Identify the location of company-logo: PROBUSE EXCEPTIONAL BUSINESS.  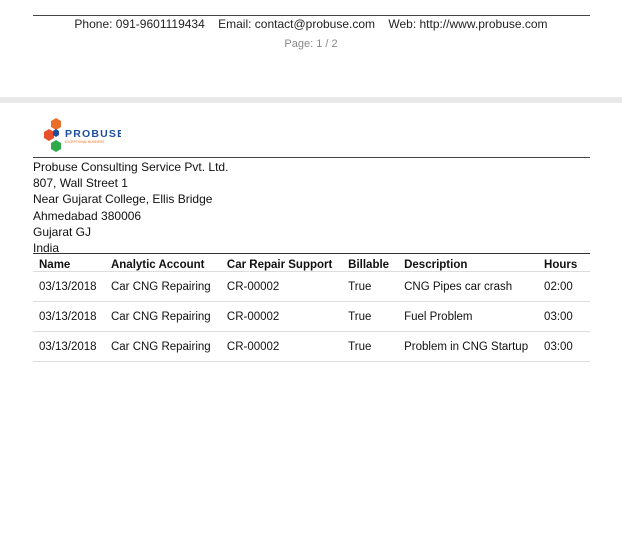
(82, 135).